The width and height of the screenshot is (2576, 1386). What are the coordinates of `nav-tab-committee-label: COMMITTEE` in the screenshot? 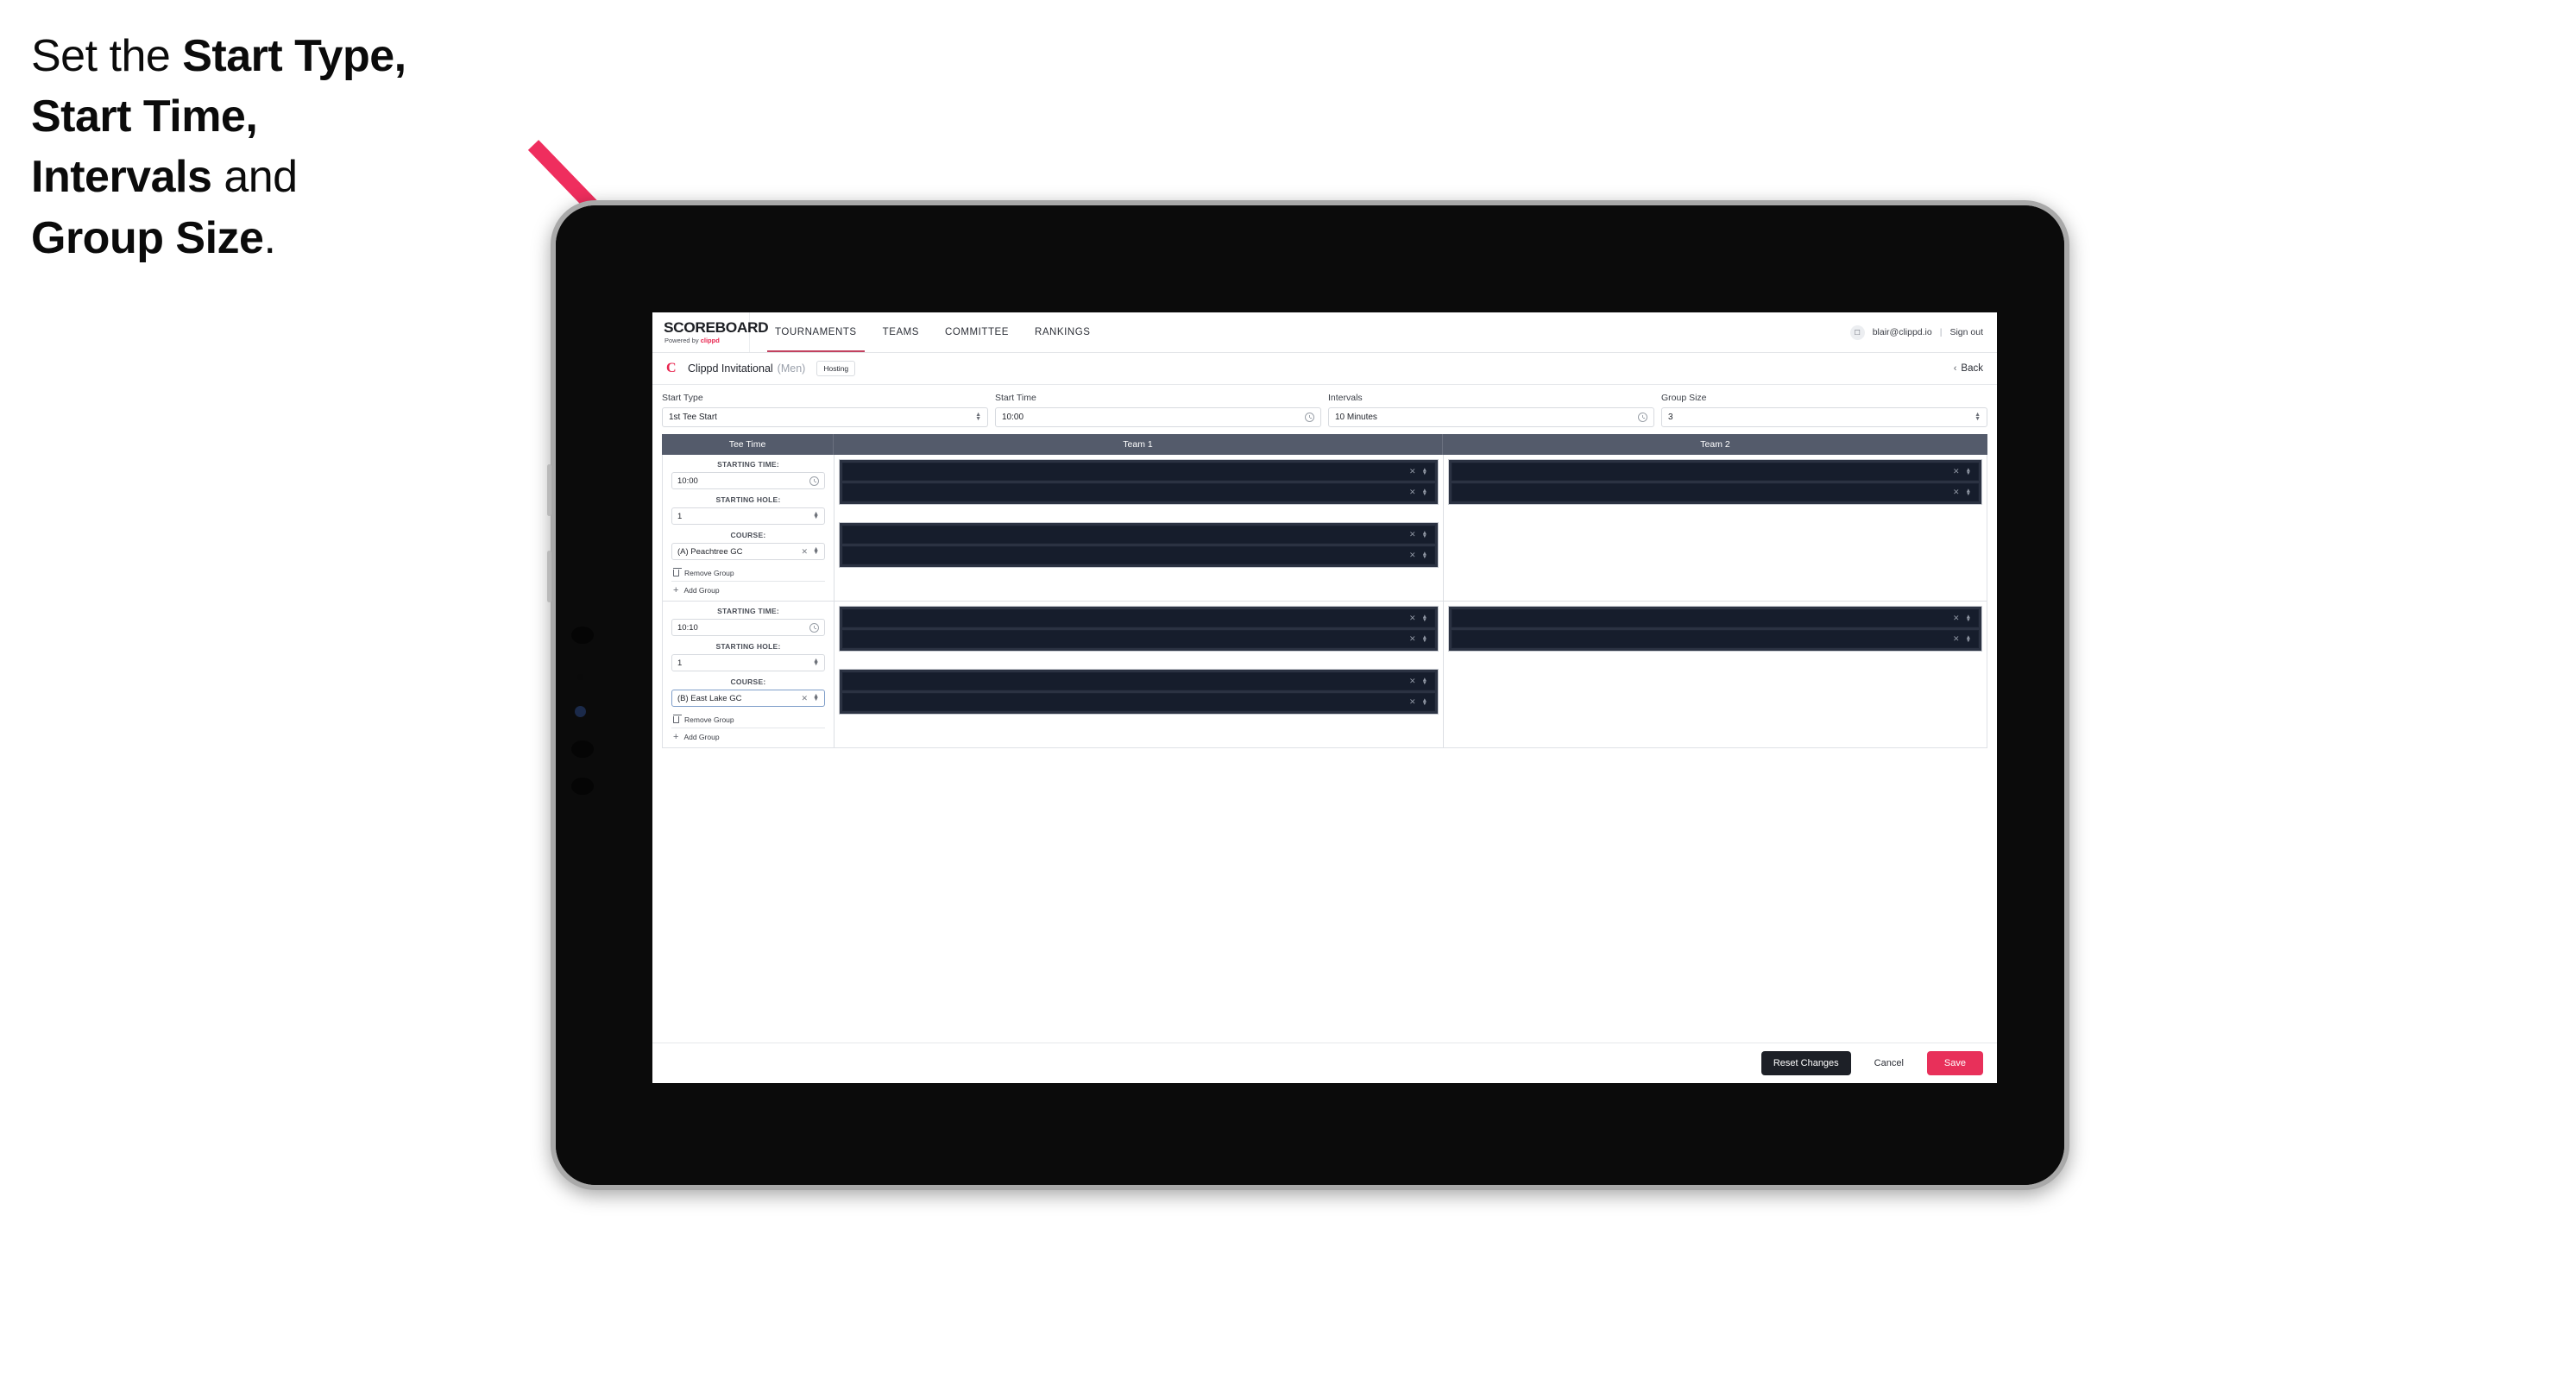 It's located at (977, 332).